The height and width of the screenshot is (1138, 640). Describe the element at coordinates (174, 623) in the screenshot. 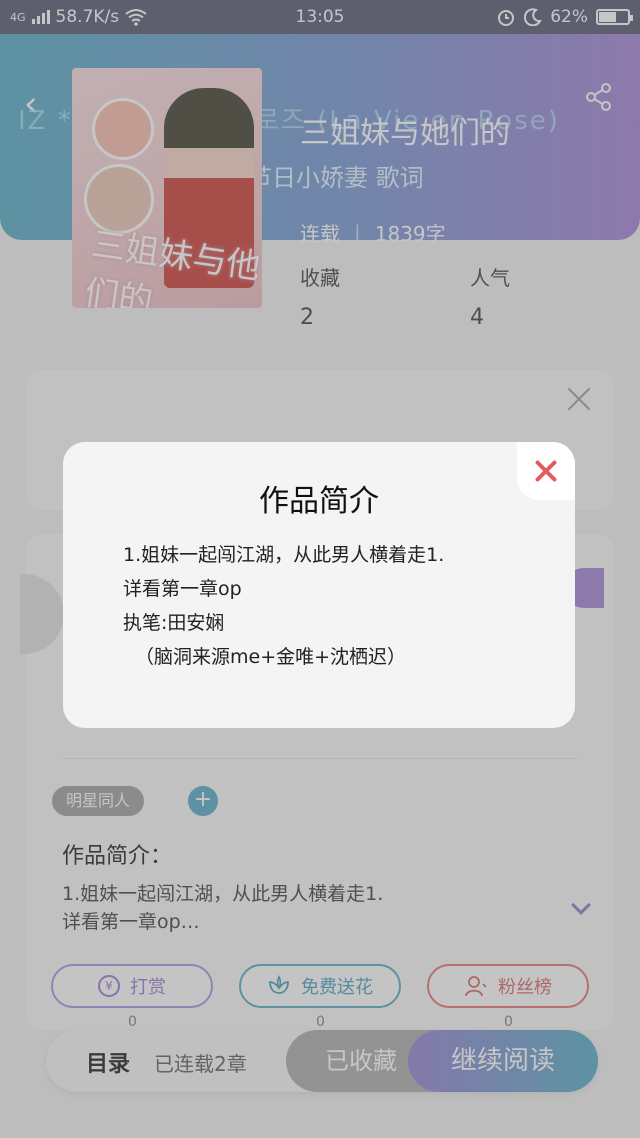

I see `modal-line: 执笔:田安娴` at that location.